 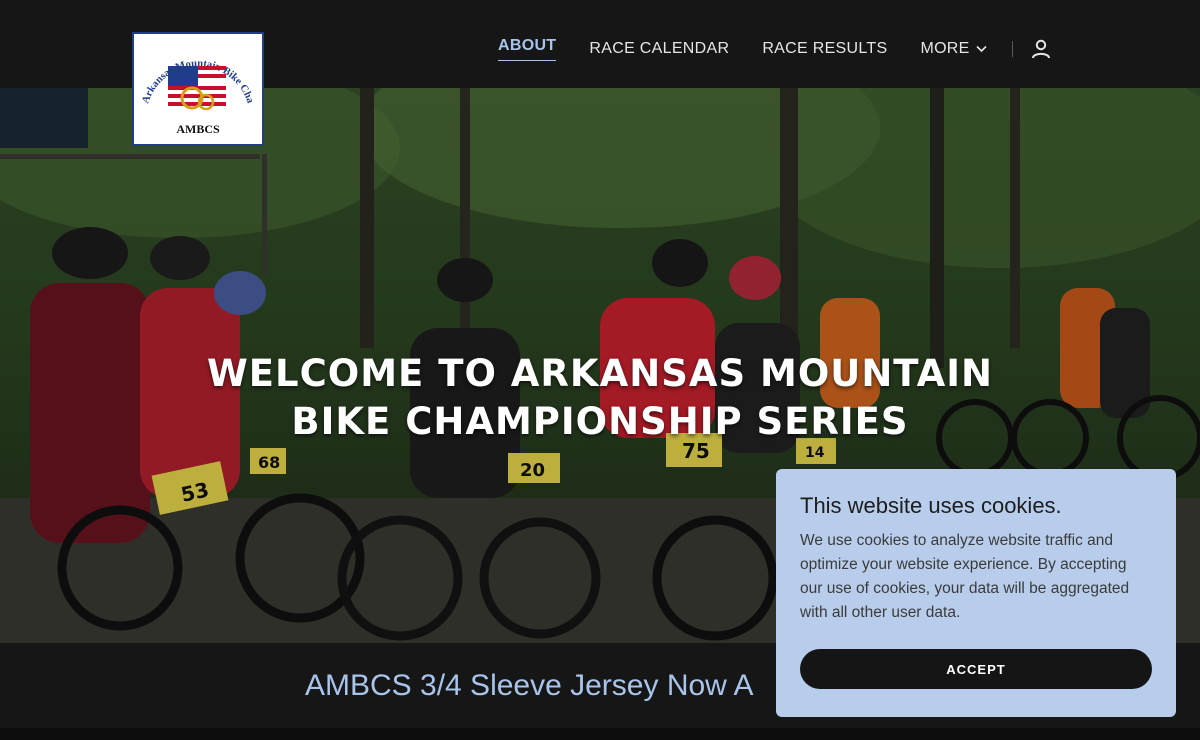 What do you see at coordinates (198, 129) in the screenshot?
I see `logo-abbr: AMBCS` at bounding box center [198, 129].